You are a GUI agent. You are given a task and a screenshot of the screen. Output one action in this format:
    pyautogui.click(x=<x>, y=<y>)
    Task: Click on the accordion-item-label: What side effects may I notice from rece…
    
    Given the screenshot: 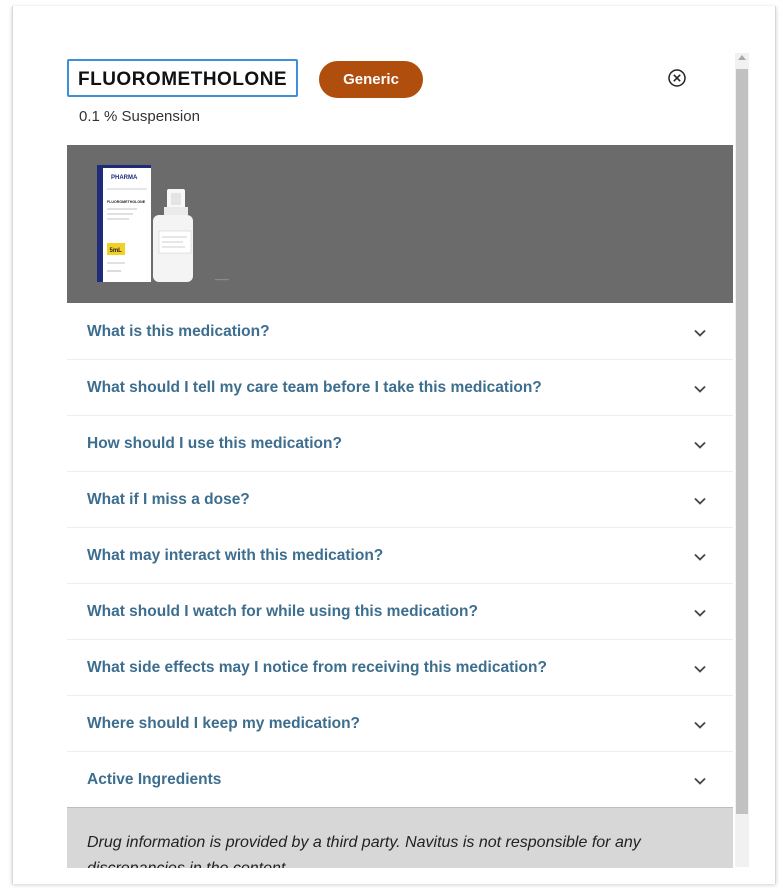 What is the action you would take?
    pyautogui.click(x=317, y=667)
    